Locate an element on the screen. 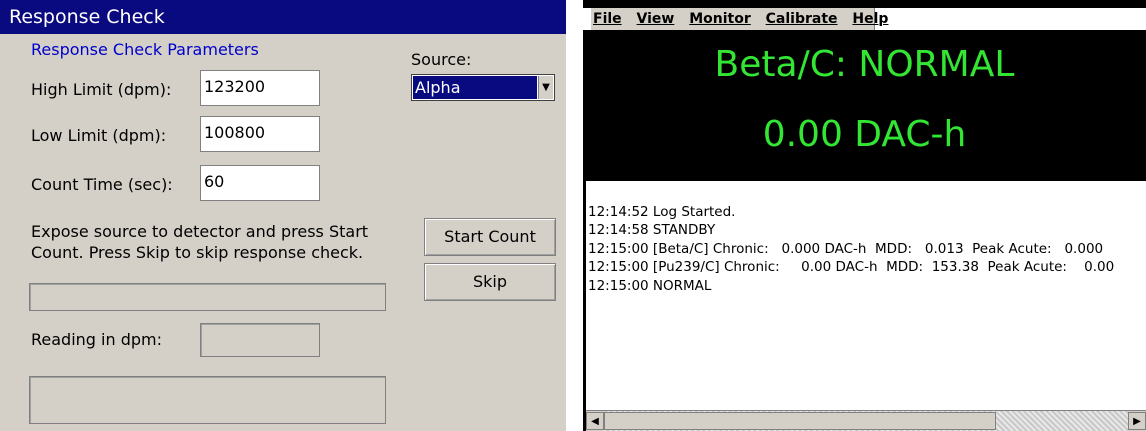 This screenshot has width=1146, height=431. progress-bar is located at coordinates (207, 297).